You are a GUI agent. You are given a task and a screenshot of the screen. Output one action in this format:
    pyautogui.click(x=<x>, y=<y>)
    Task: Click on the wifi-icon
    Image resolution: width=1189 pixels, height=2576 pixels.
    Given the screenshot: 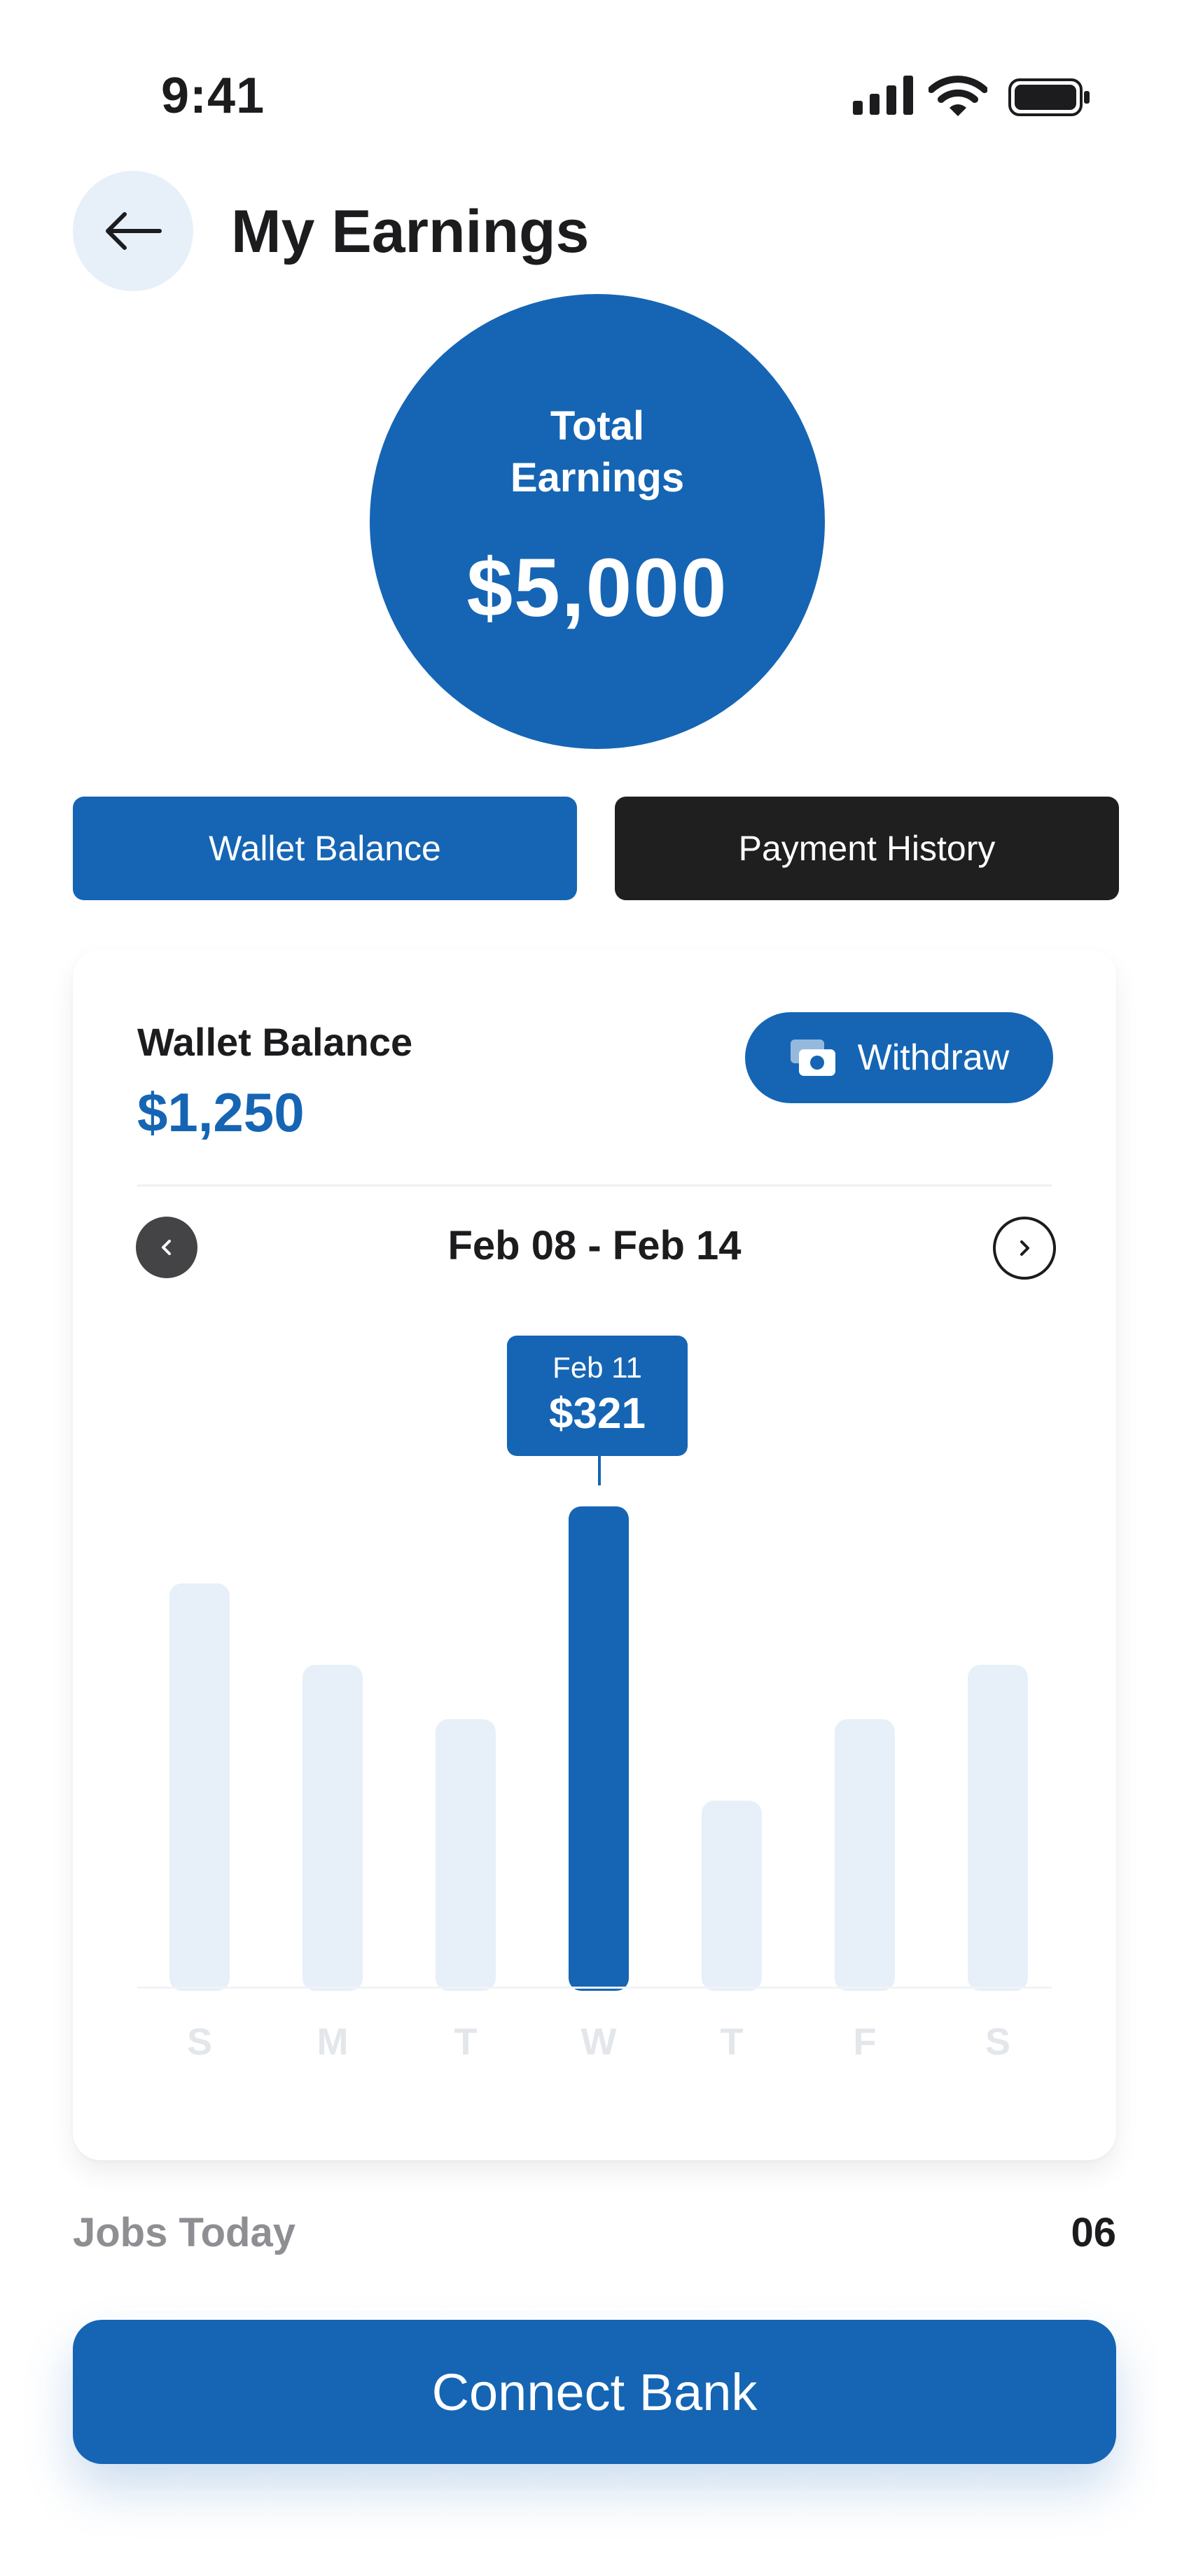 What is the action you would take?
    pyautogui.click(x=958, y=96)
    